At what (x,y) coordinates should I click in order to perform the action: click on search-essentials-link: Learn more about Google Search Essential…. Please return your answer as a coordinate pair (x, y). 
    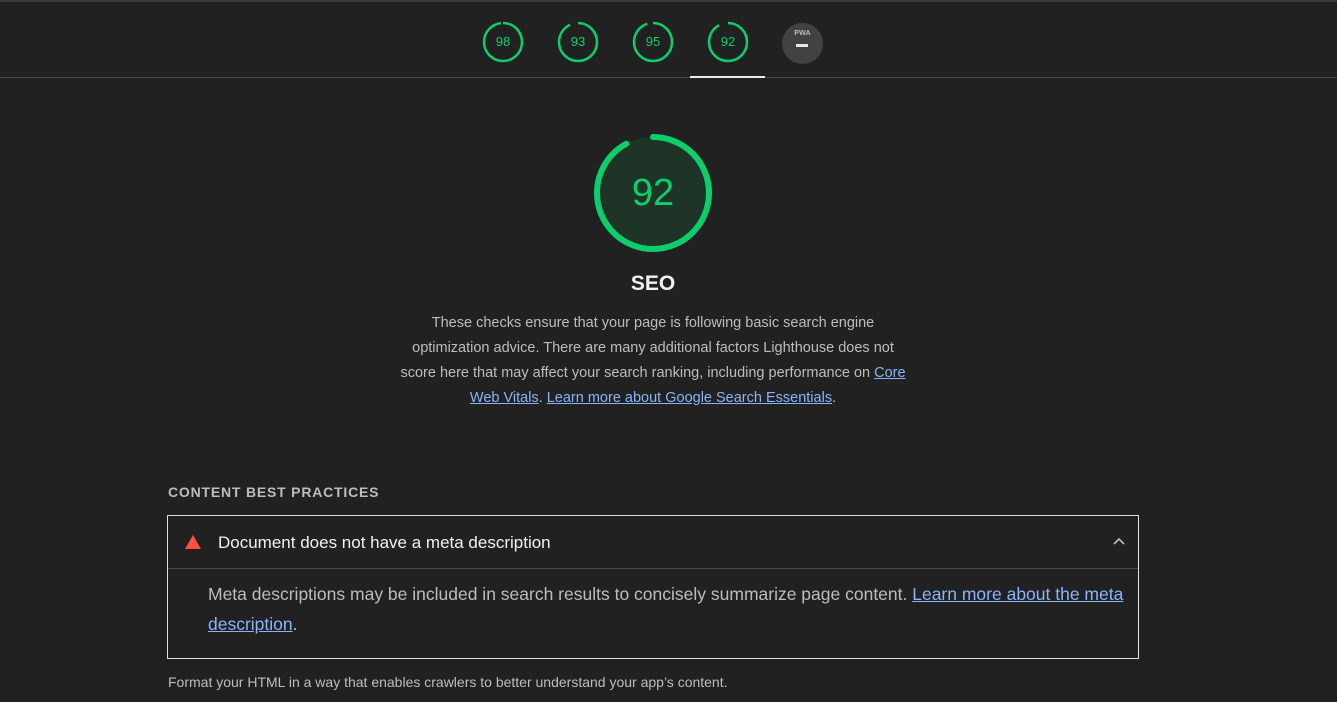
    Looking at the image, I should click on (689, 398).